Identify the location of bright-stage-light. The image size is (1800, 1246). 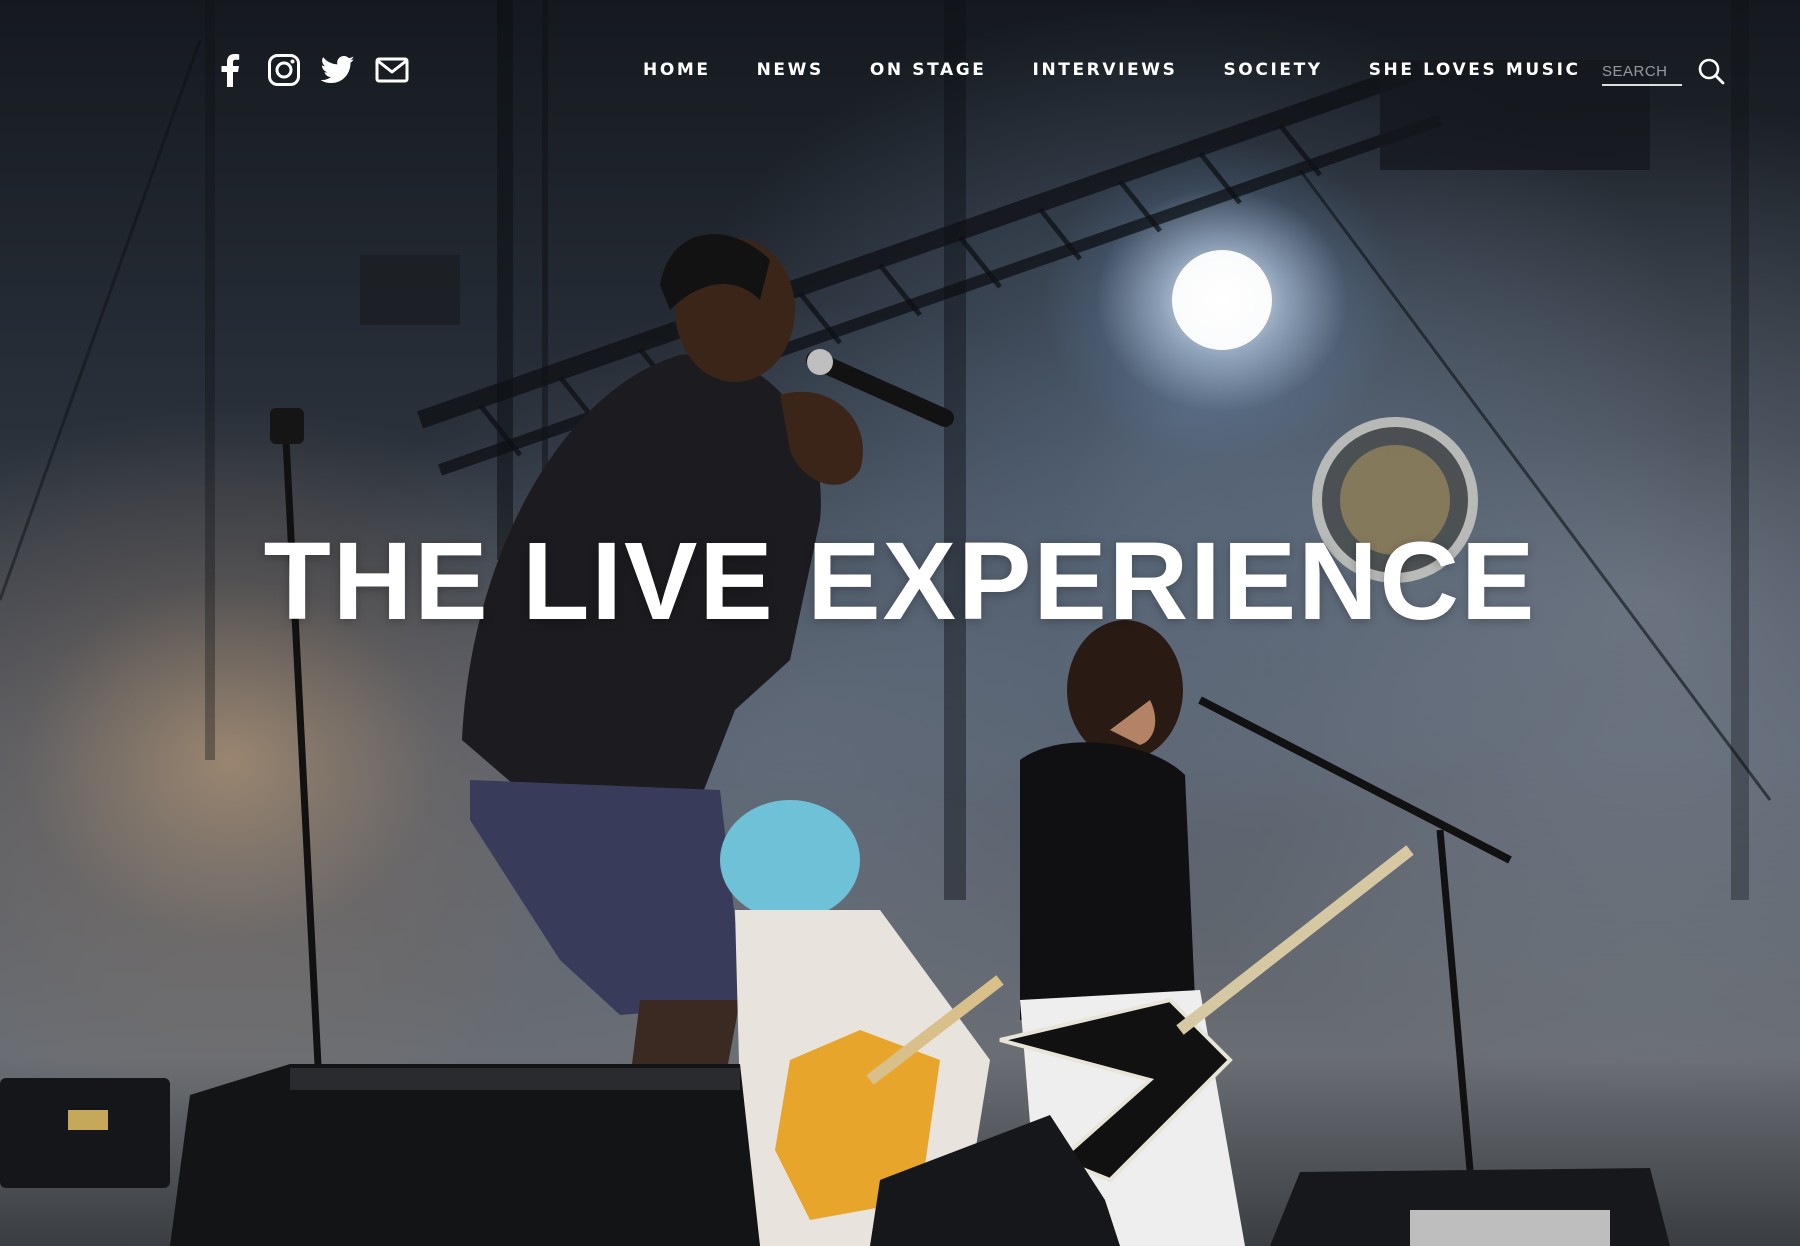
(1222, 300).